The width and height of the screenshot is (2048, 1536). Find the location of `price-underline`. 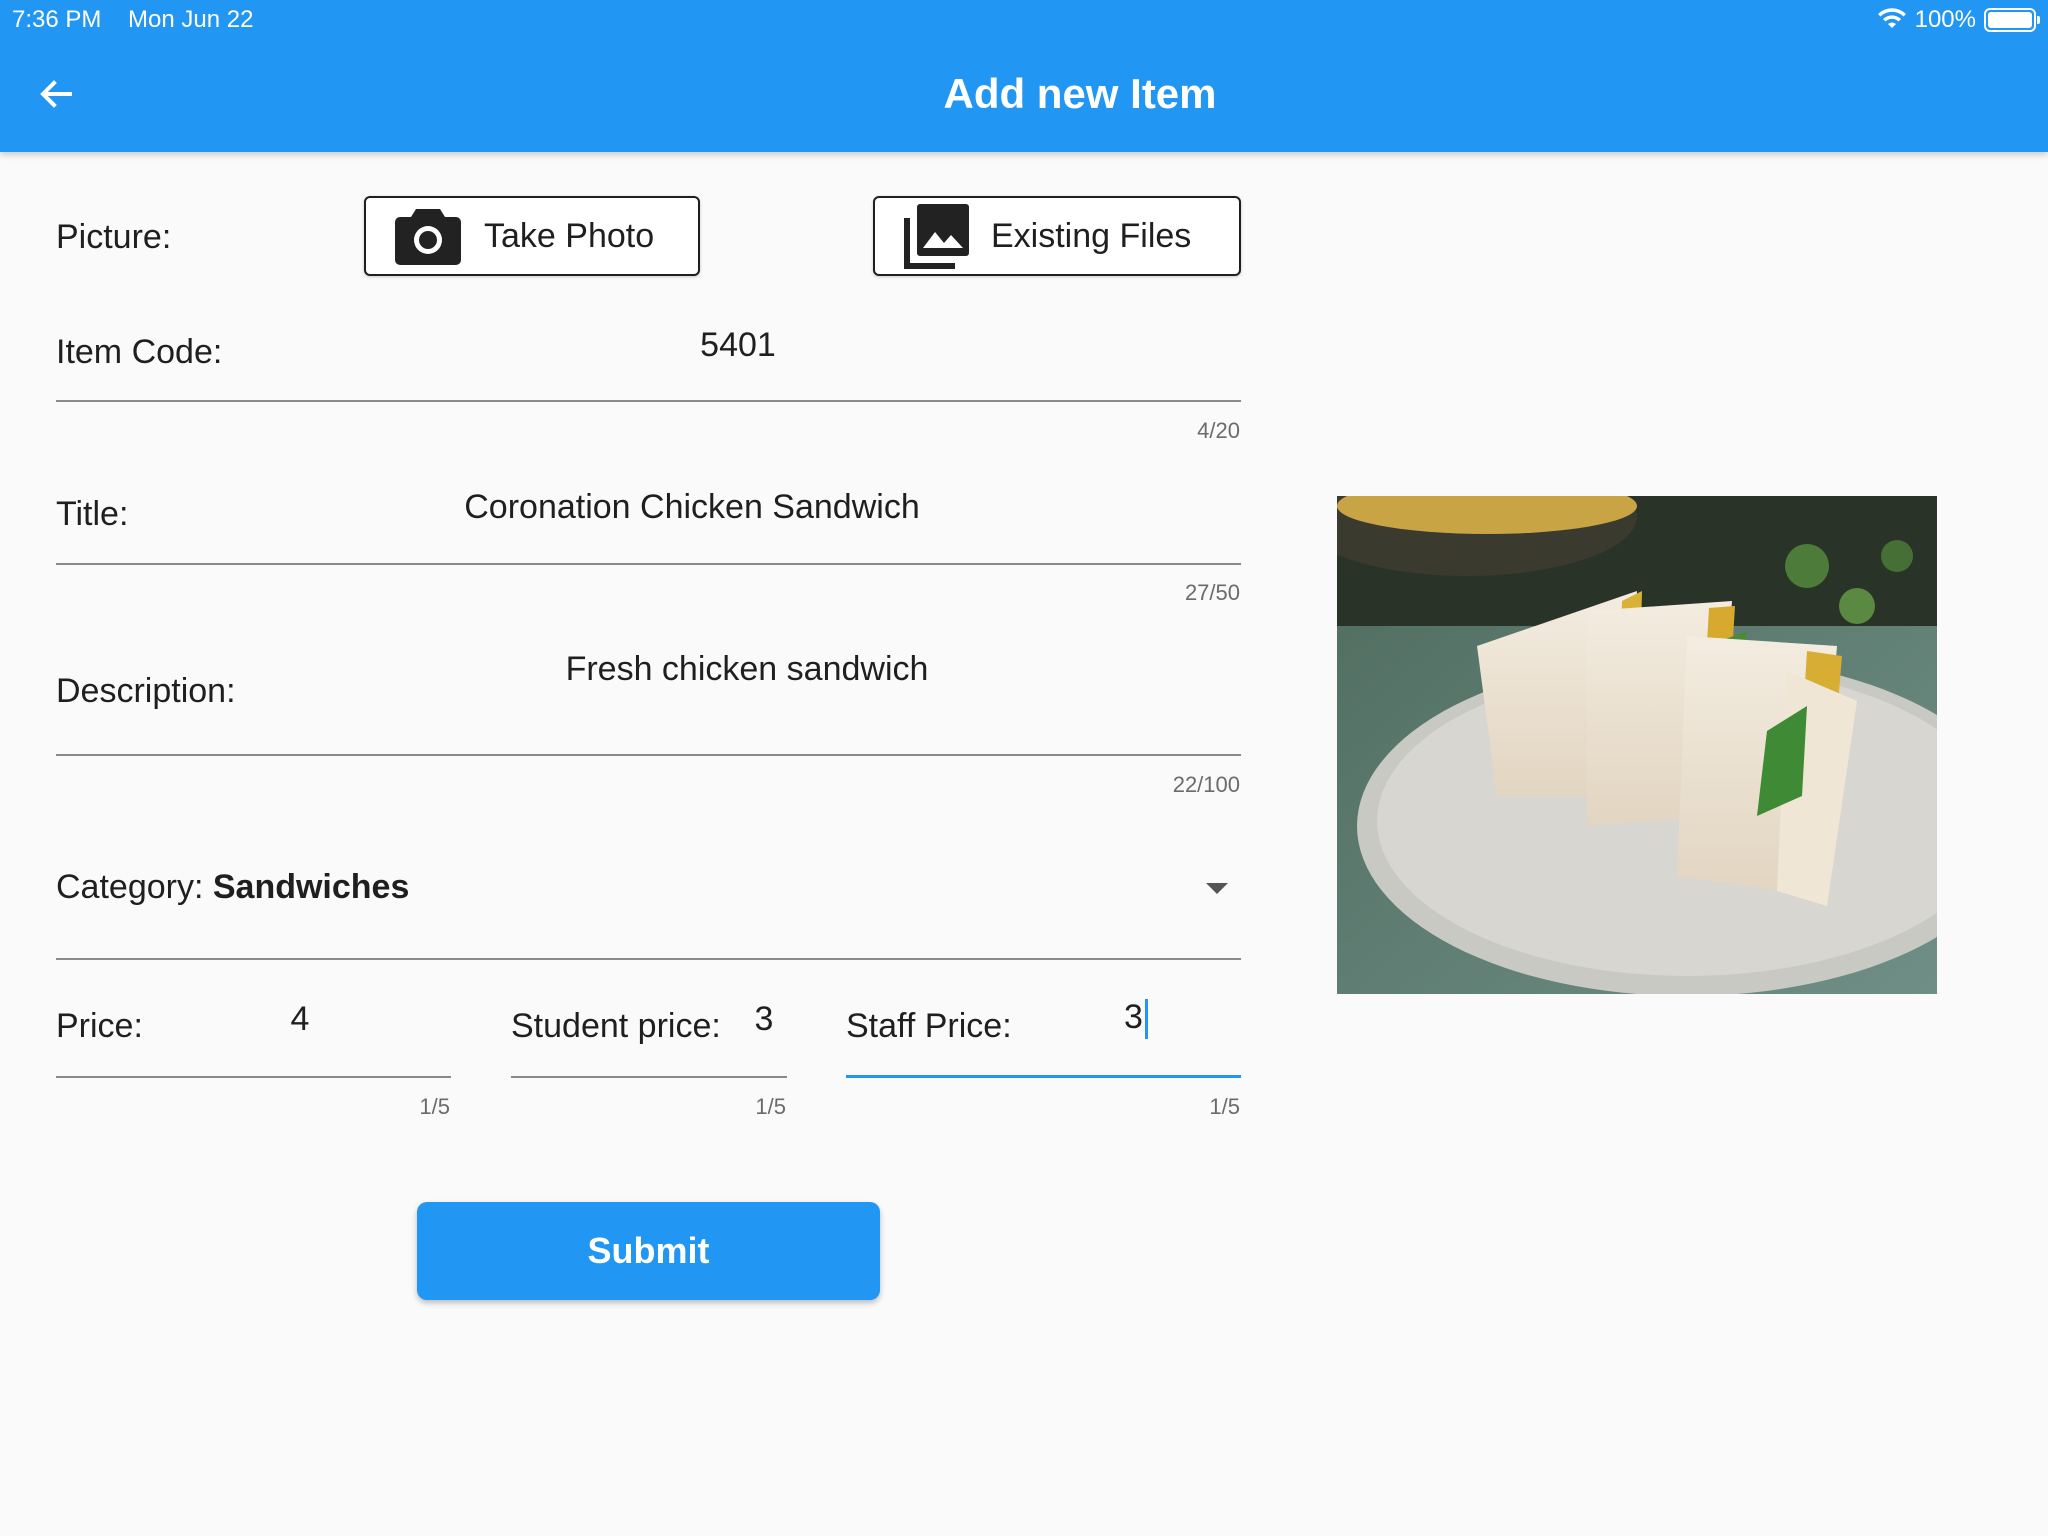

price-underline is located at coordinates (253, 1077).